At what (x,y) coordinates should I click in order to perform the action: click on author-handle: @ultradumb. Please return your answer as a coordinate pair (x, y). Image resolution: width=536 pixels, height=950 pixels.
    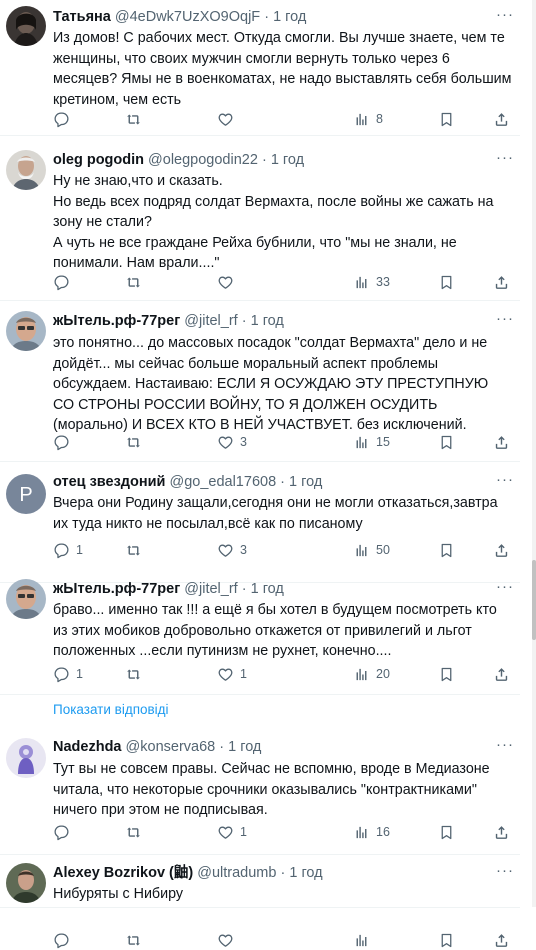
    Looking at the image, I should click on (236, 873).